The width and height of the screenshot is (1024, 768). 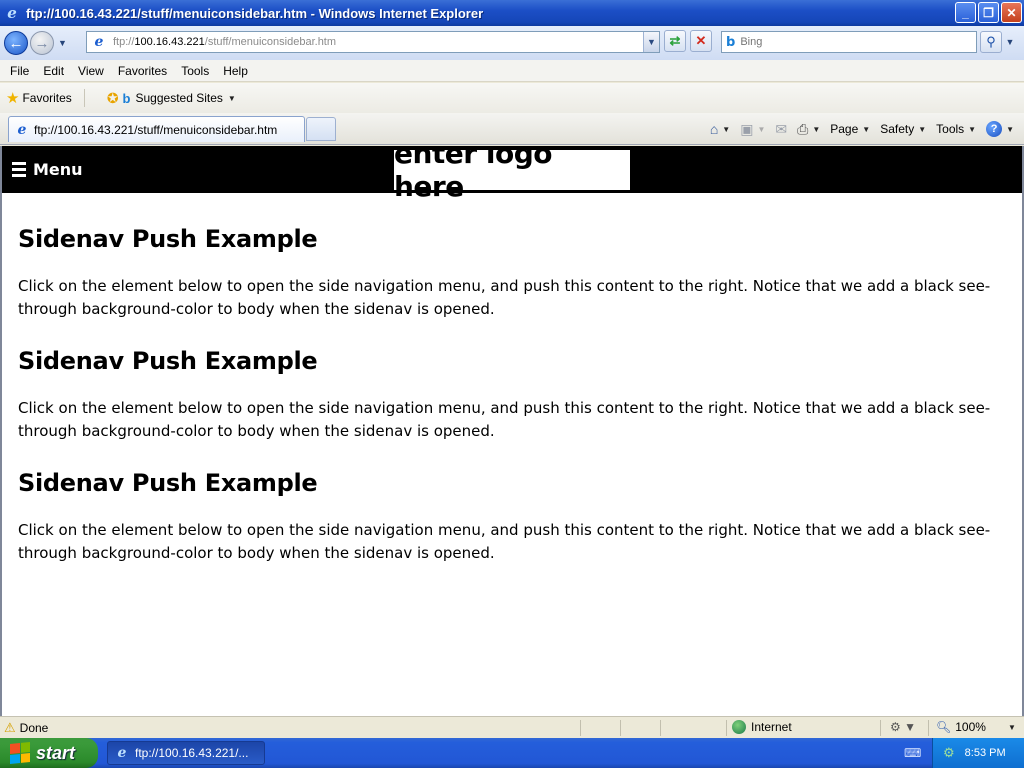 I want to click on start-label: start, so click(x=56, y=752).